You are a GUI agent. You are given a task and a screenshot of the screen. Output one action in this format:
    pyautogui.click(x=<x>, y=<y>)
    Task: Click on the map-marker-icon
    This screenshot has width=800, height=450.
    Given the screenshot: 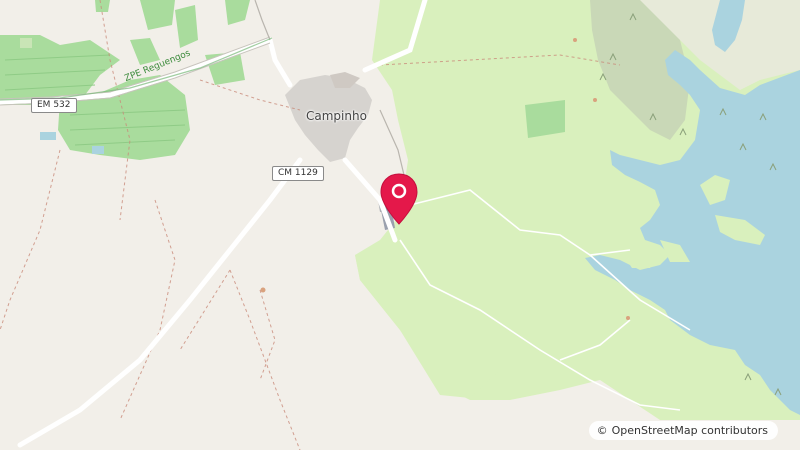 What is the action you would take?
    pyautogui.click(x=399, y=199)
    